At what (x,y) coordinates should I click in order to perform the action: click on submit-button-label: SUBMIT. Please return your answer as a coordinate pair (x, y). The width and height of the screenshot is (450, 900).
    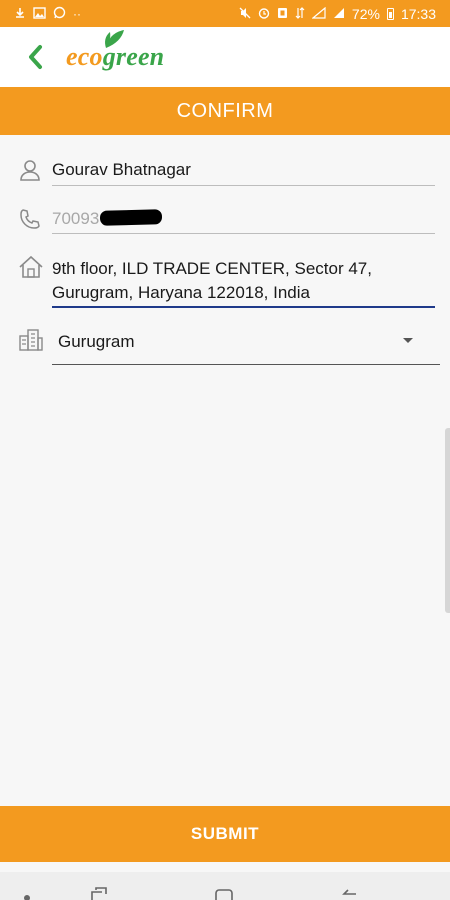
    Looking at the image, I should click on (225, 833).